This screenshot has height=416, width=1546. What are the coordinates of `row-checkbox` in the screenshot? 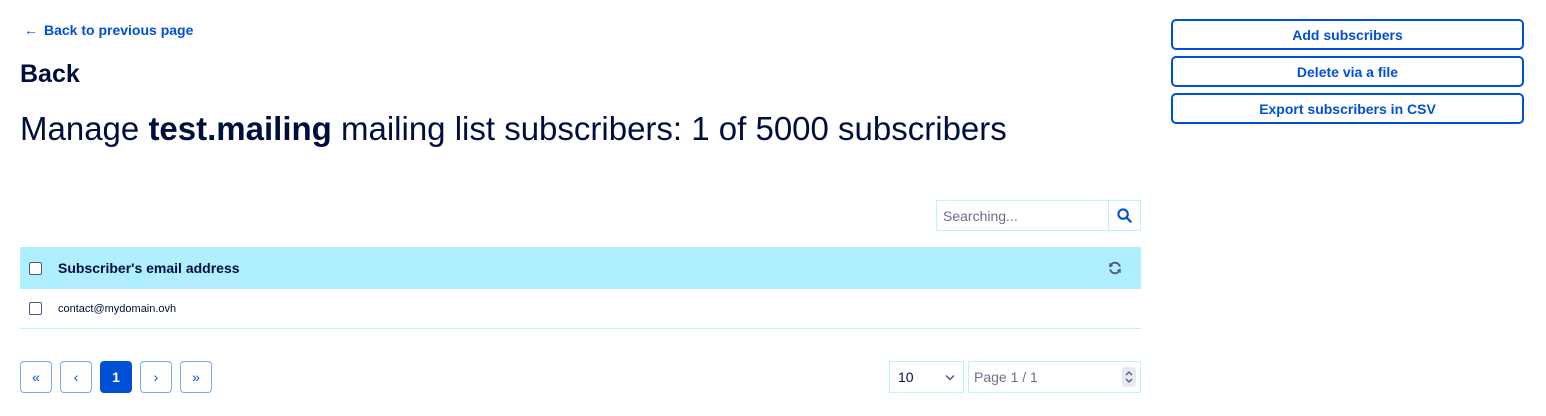 It's located at (35, 308).